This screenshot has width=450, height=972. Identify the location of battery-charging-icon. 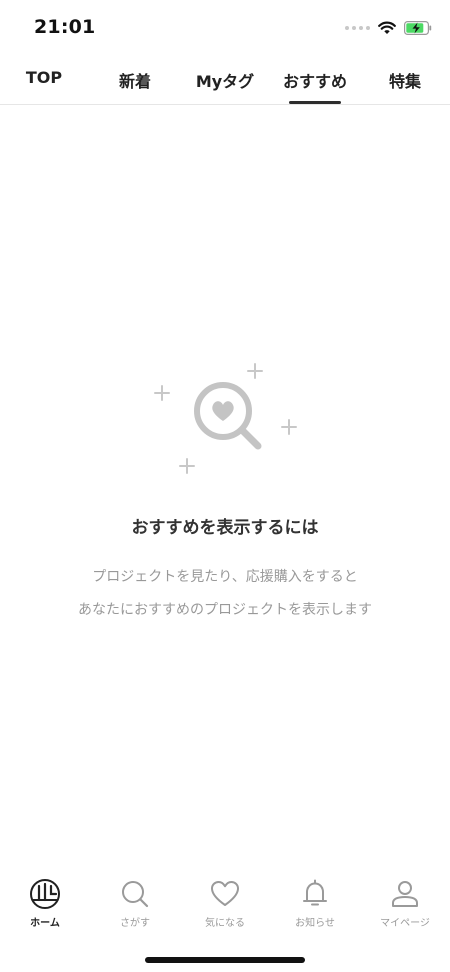
(418, 28).